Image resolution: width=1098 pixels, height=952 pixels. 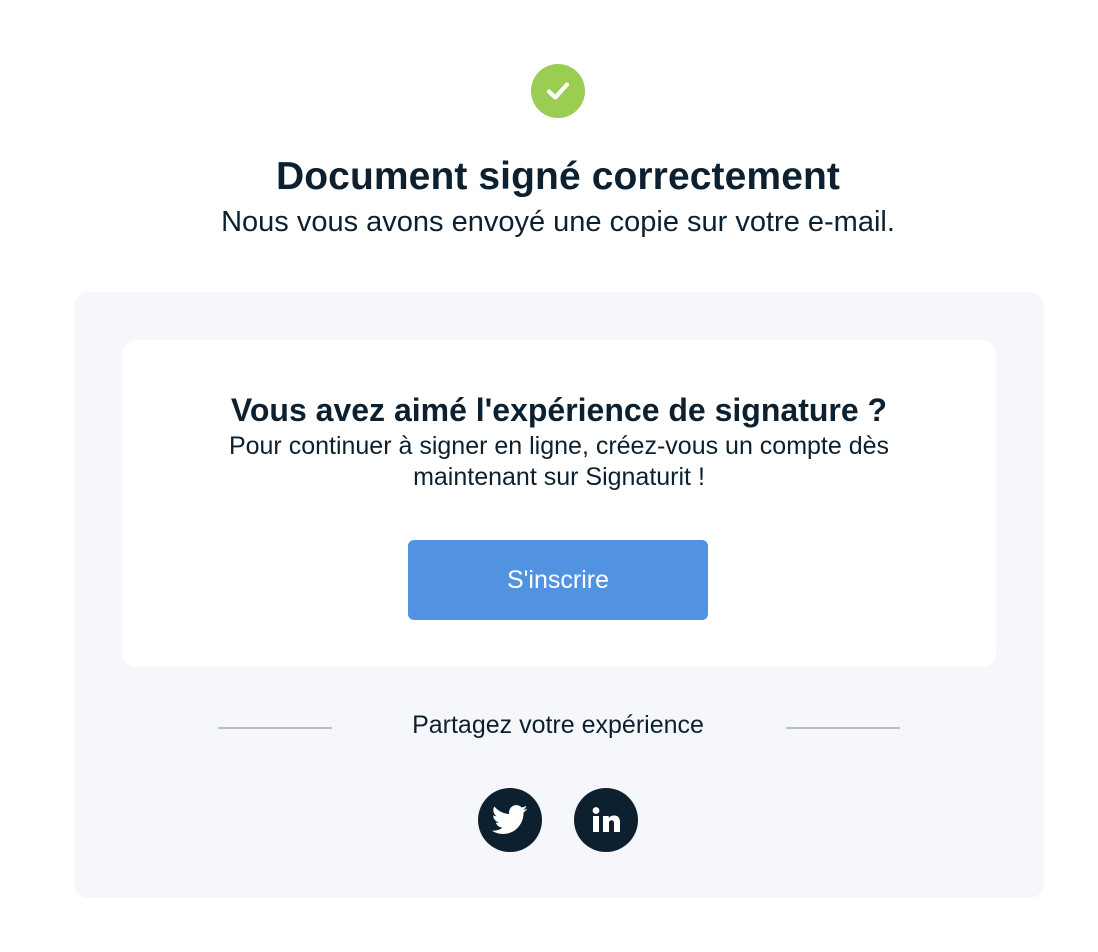 I want to click on linkedin-share-button, so click(x=606, y=820).